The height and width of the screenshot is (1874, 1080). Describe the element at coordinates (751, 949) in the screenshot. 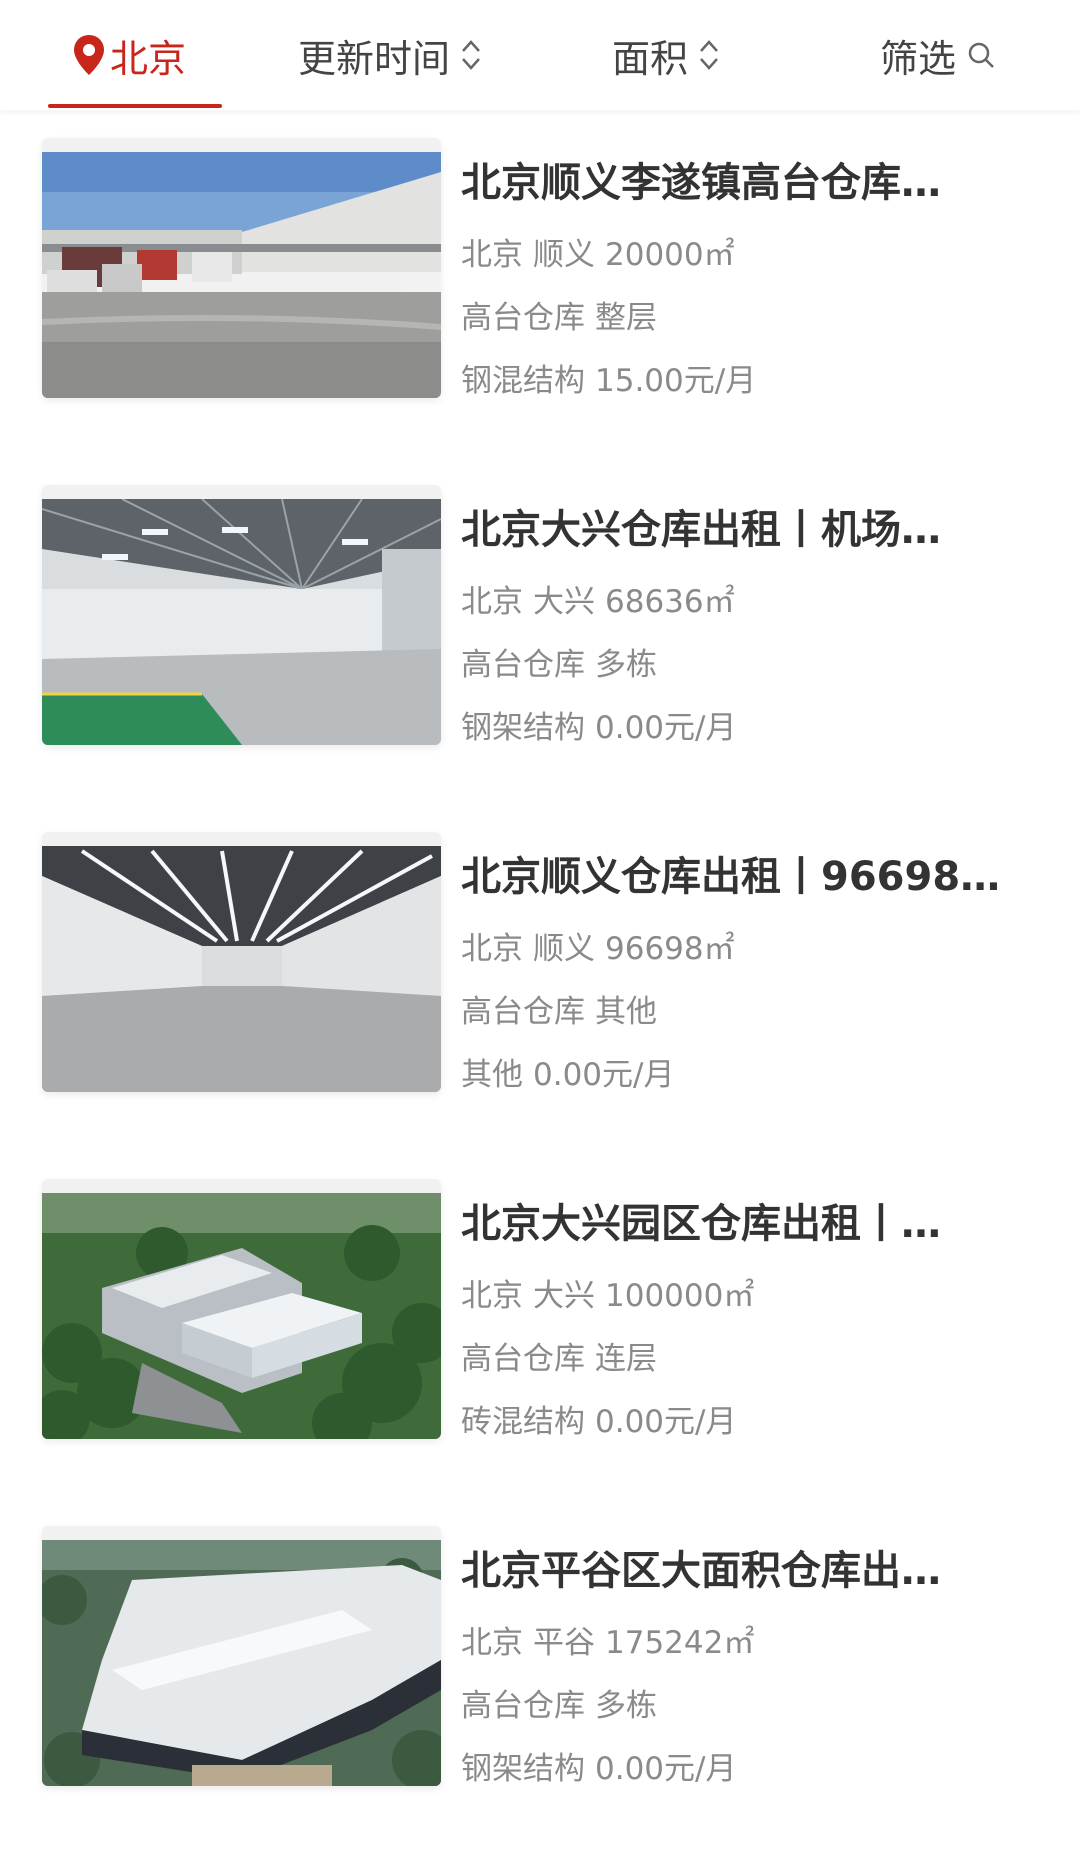

I see `listing-location: 北京 顺义 96698㎡` at that location.